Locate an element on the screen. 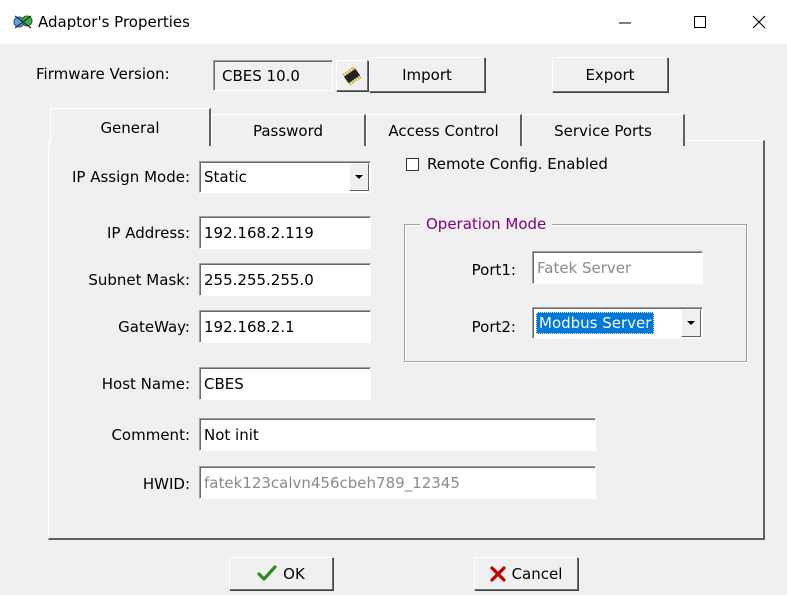 The height and width of the screenshot is (595, 787). cancel-x-icon is located at coordinates (497, 573).